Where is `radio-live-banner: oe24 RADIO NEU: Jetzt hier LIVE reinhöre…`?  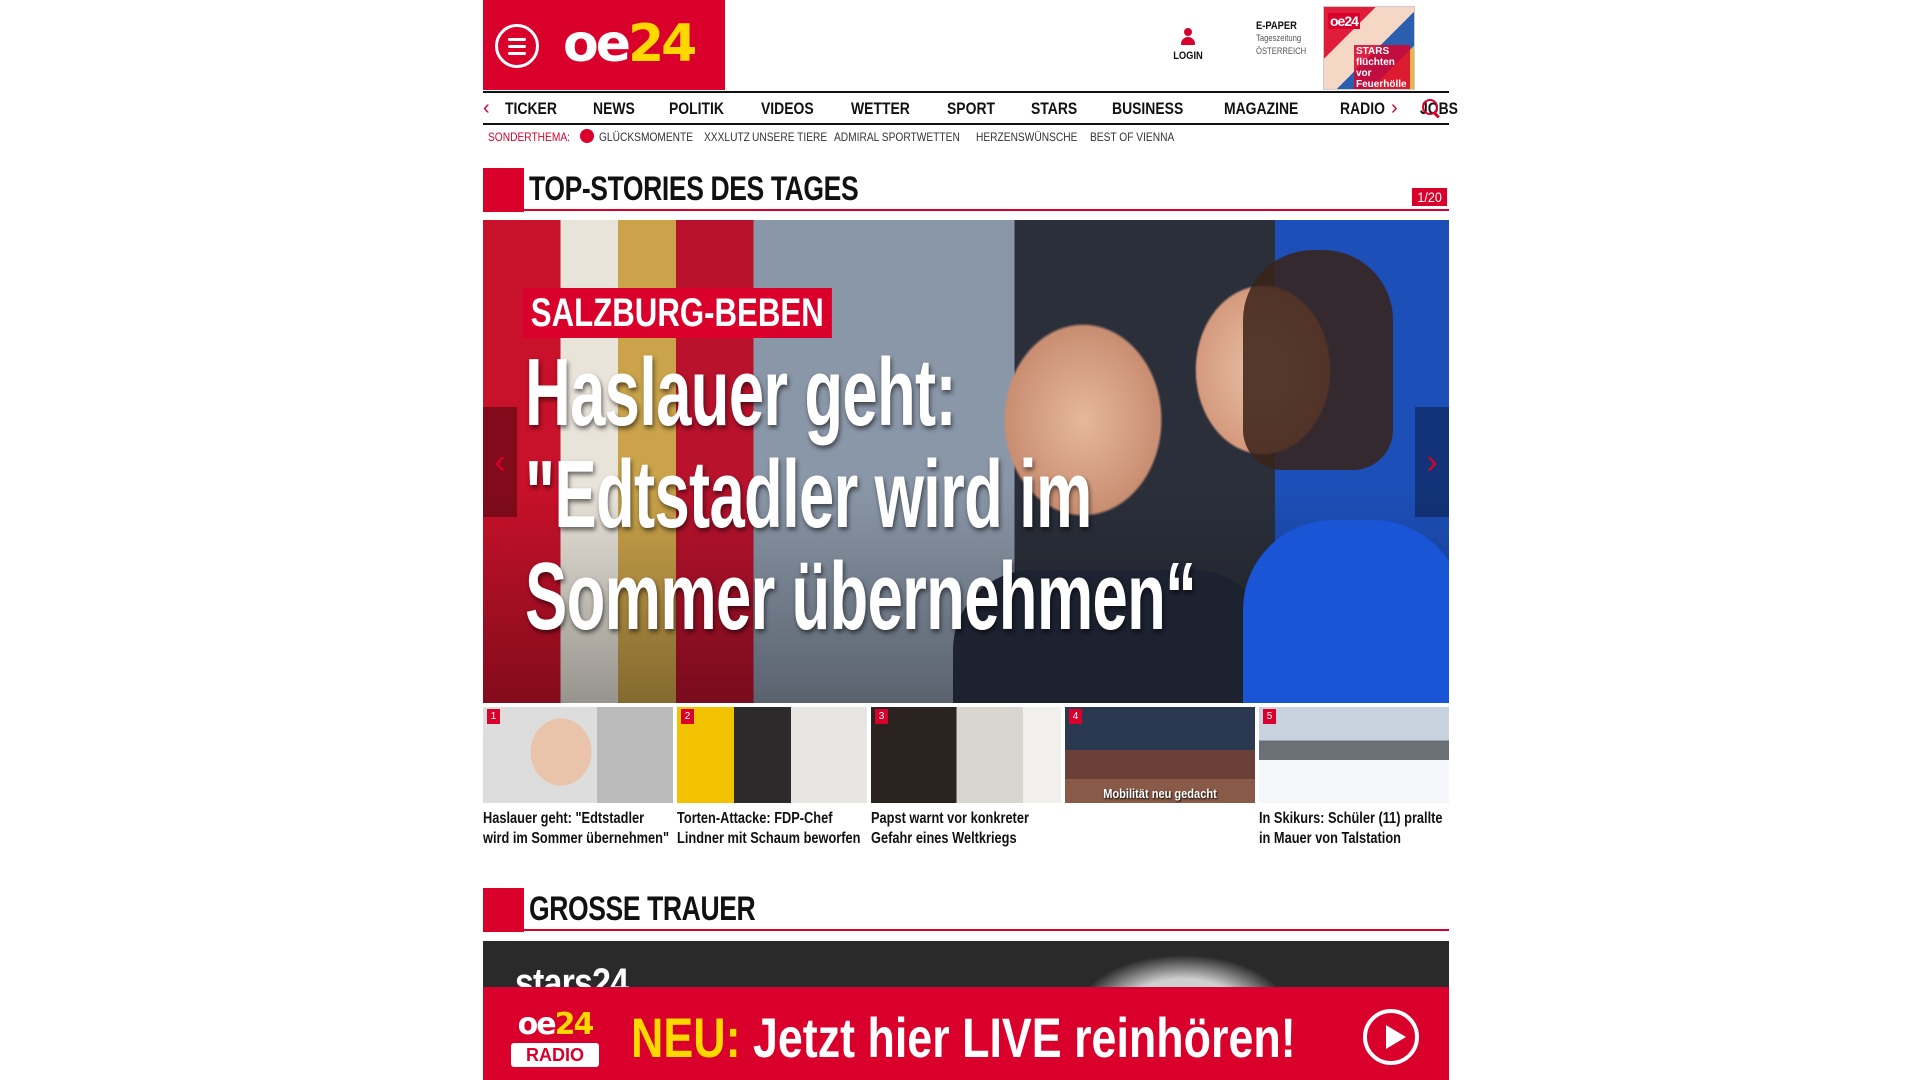
radio-live-banner: oe24 RADIO NEU: Jetzt hier LIVE reinhöre… is located at coordinates (966, 1033).